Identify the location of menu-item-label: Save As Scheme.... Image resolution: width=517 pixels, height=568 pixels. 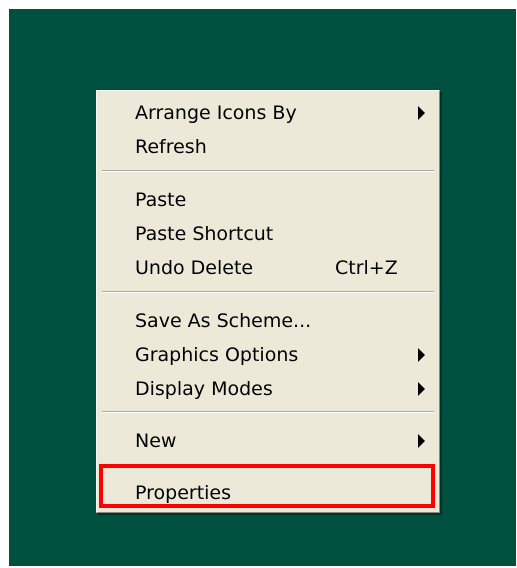
(223, 321).